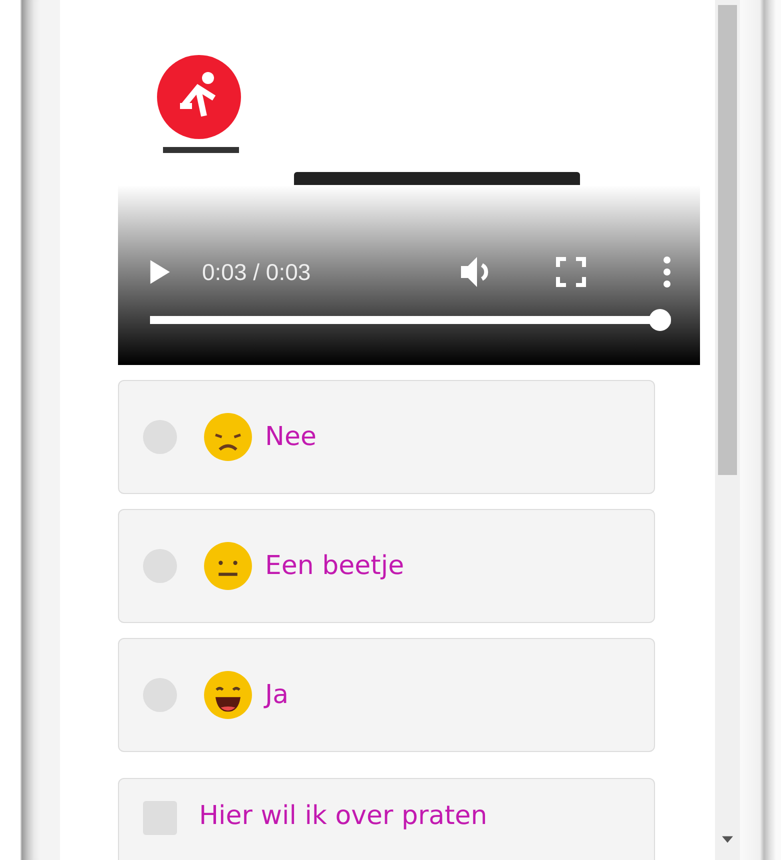 The height and width of the screenshot is (860, 781). Describe the element at coordinates (290, 437) in the screenshot. I see `option-label: Nee` at that location.